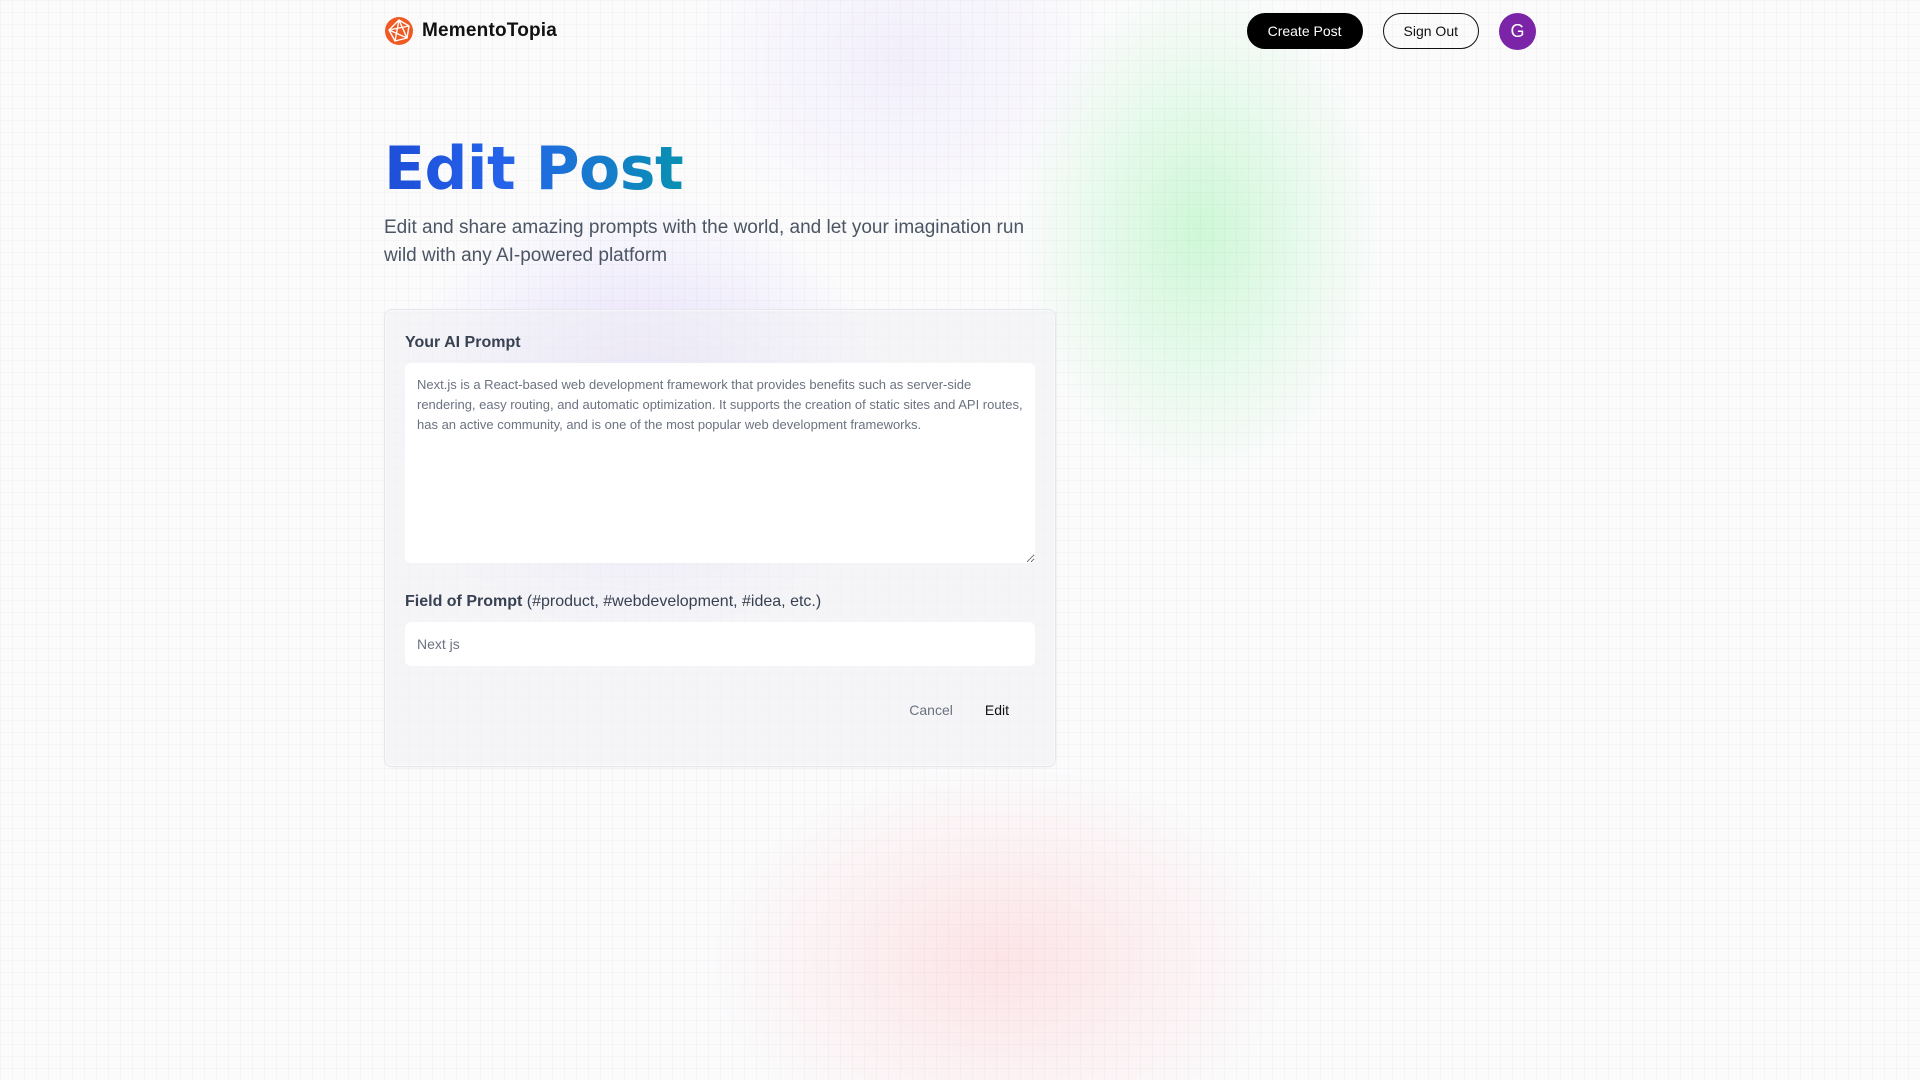  What do you see at coordinates (399, 31) in the screenshot?
I see `globe-icon` at bounding box center [399, 31].